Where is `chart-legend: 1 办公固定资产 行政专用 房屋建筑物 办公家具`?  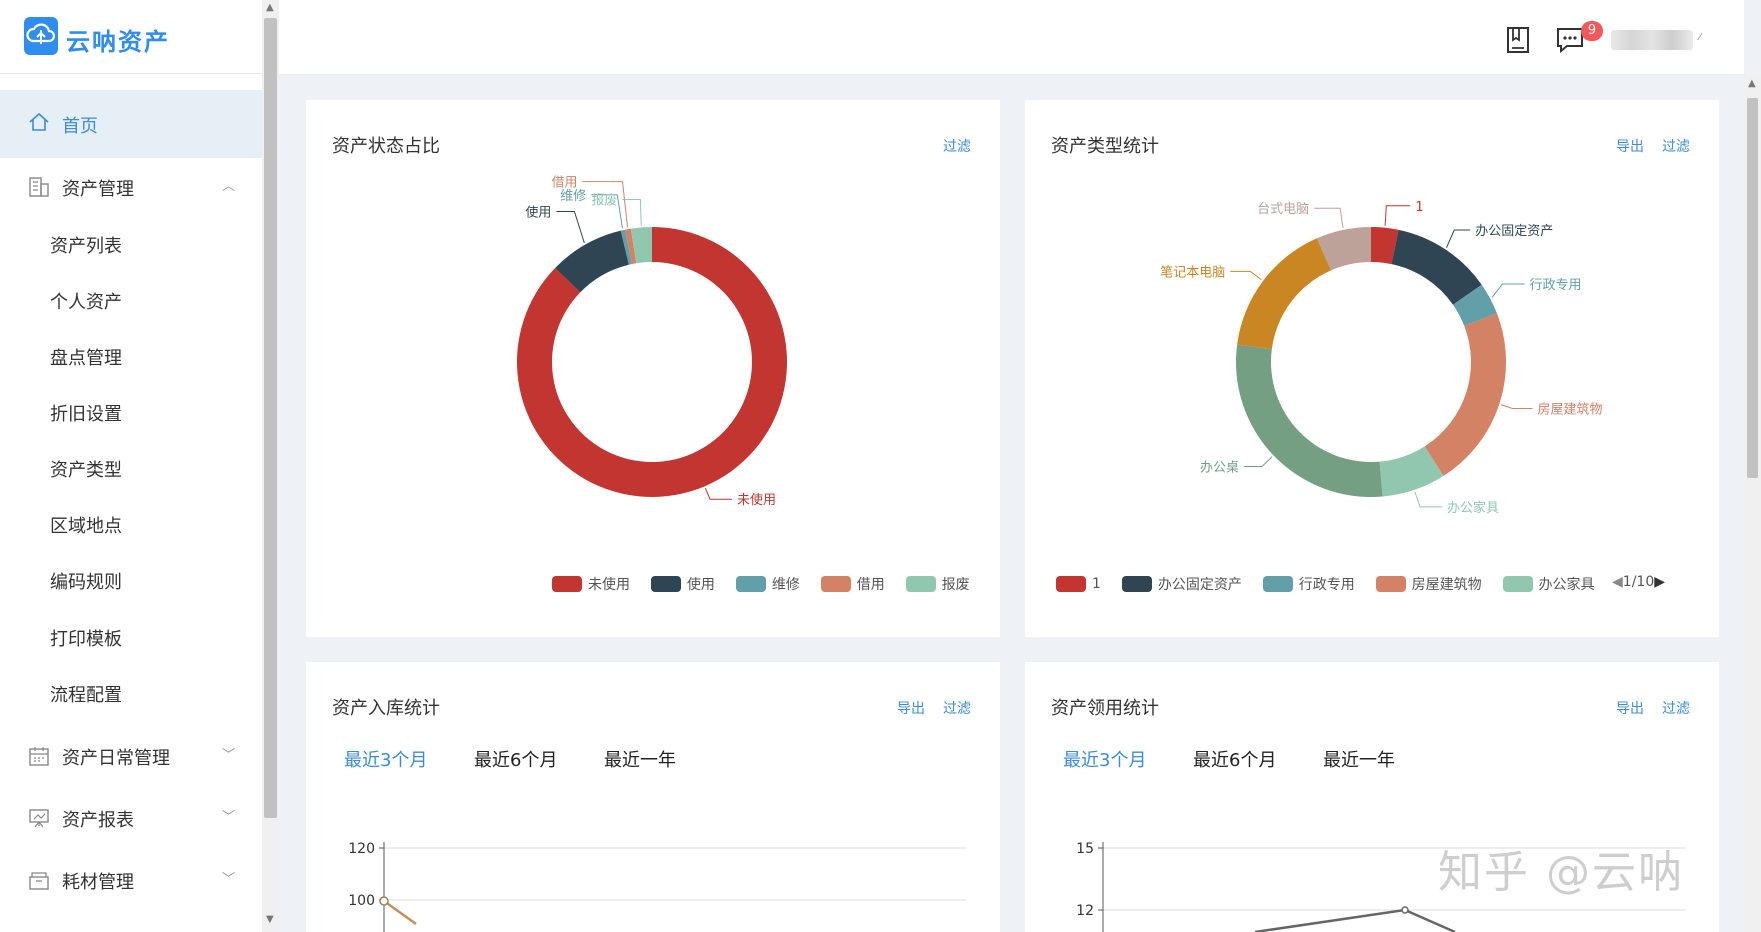
chart-legend: 1 办公固定资产 行政专用 房屋建筑物 办公家具 is located at coordinates (1325, 583).